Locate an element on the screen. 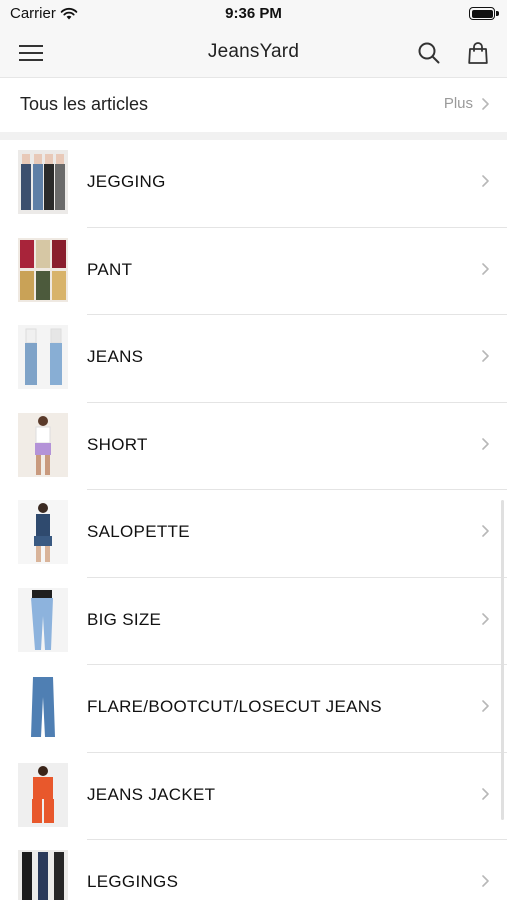 This screenshot has height=900, width=507. category-label: JEANS JACKET is located at coordinates (151, 794).